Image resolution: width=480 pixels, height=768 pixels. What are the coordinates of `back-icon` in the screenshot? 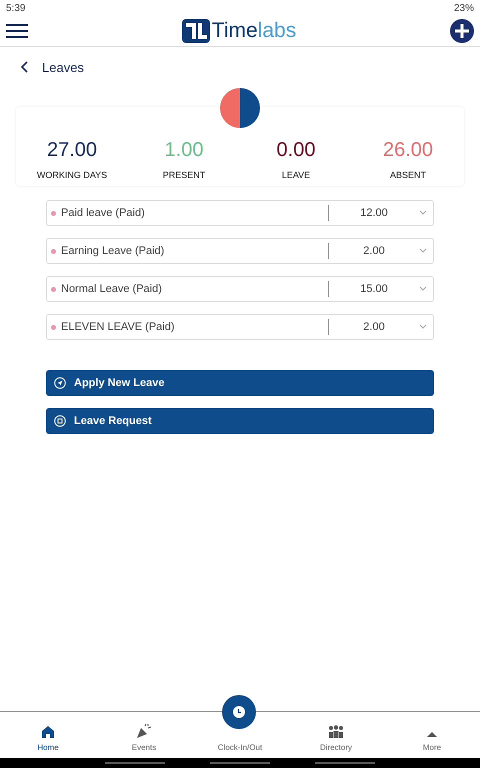 It's located at (24, 67).